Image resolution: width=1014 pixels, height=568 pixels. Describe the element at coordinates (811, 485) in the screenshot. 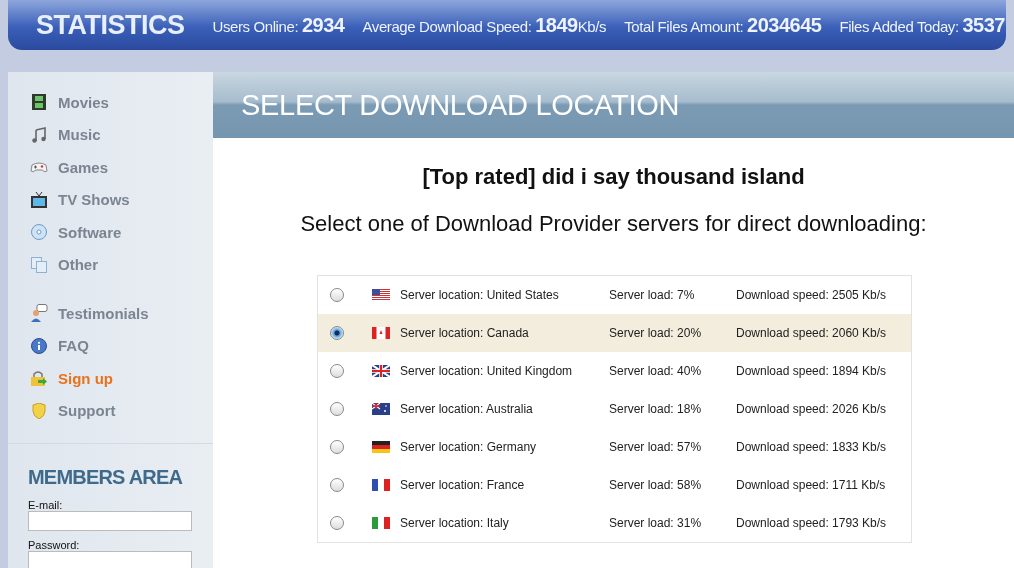

I see `speed-cell: Download speed: 1711 Kb/s` at that location.